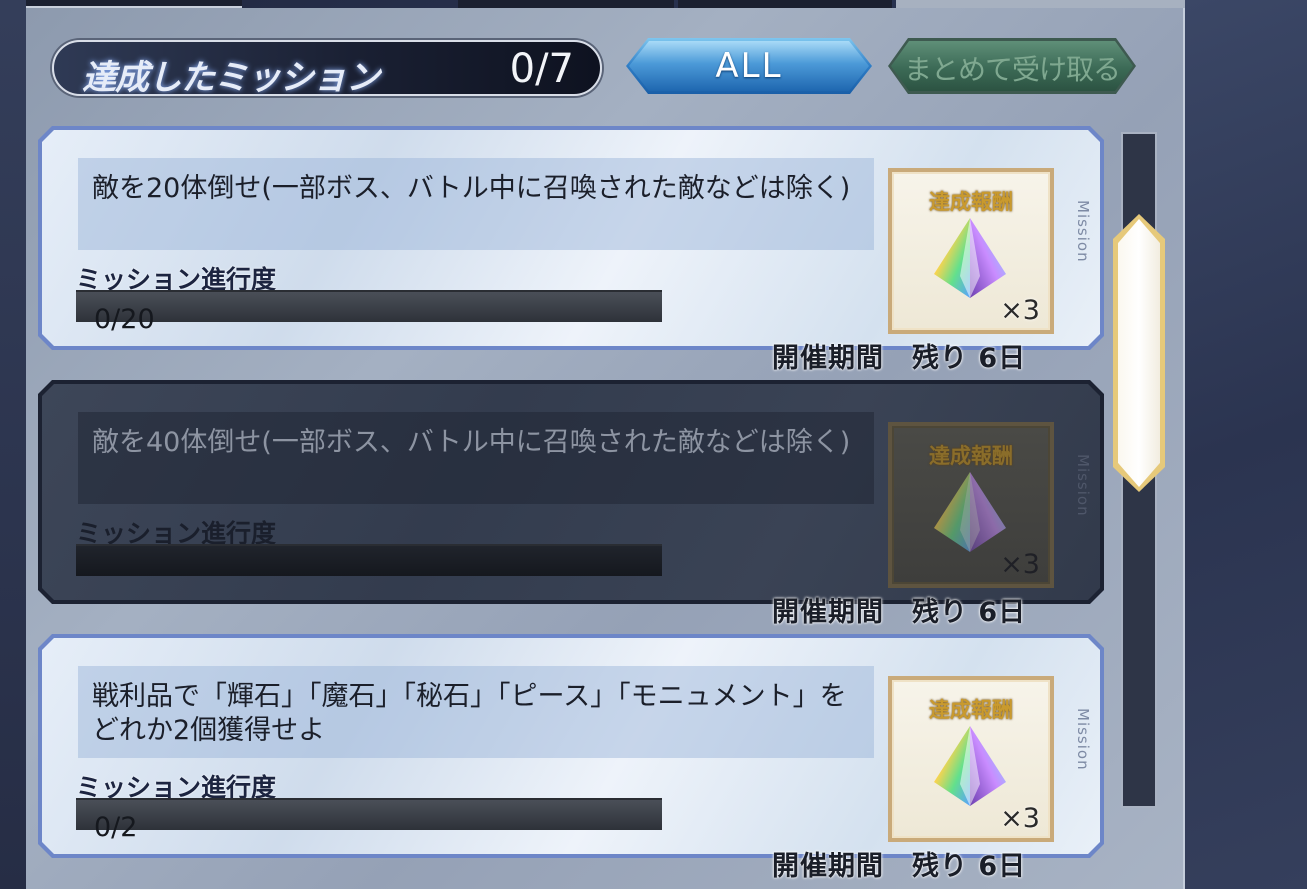 The image size is (1307, 889). What do you see at coordinates (124, 319) in the screenshot?
I see `mission-progress-text: 0/20` at bounding box center [124, 319].